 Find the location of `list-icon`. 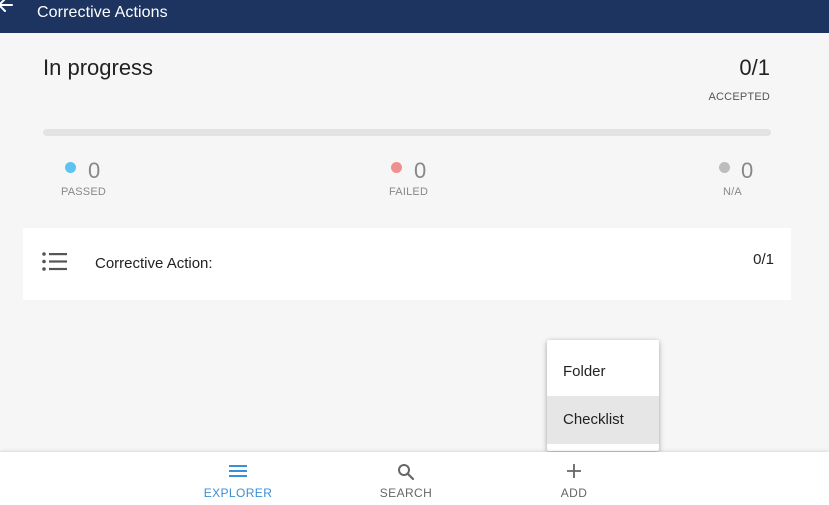

list-icon is located at coordinates (54, 261).